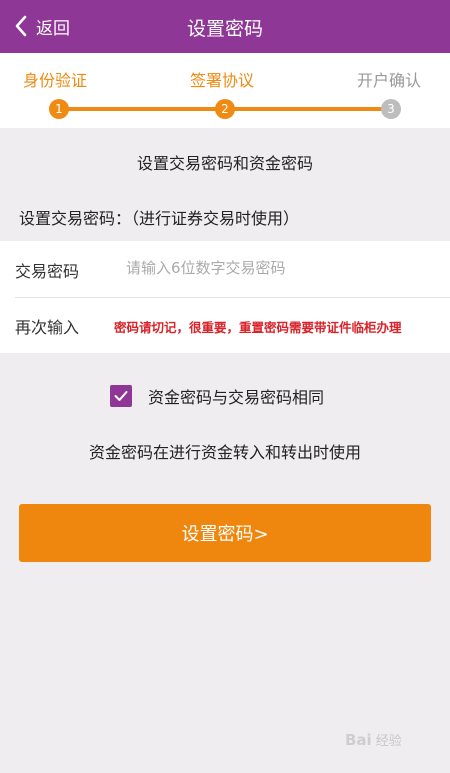 This screenshot has height=773, width=450. What do you see at coordinates (225, 109) in the screenshot?
I see `step-dot-2: 2` at bounding box center [225, 109].